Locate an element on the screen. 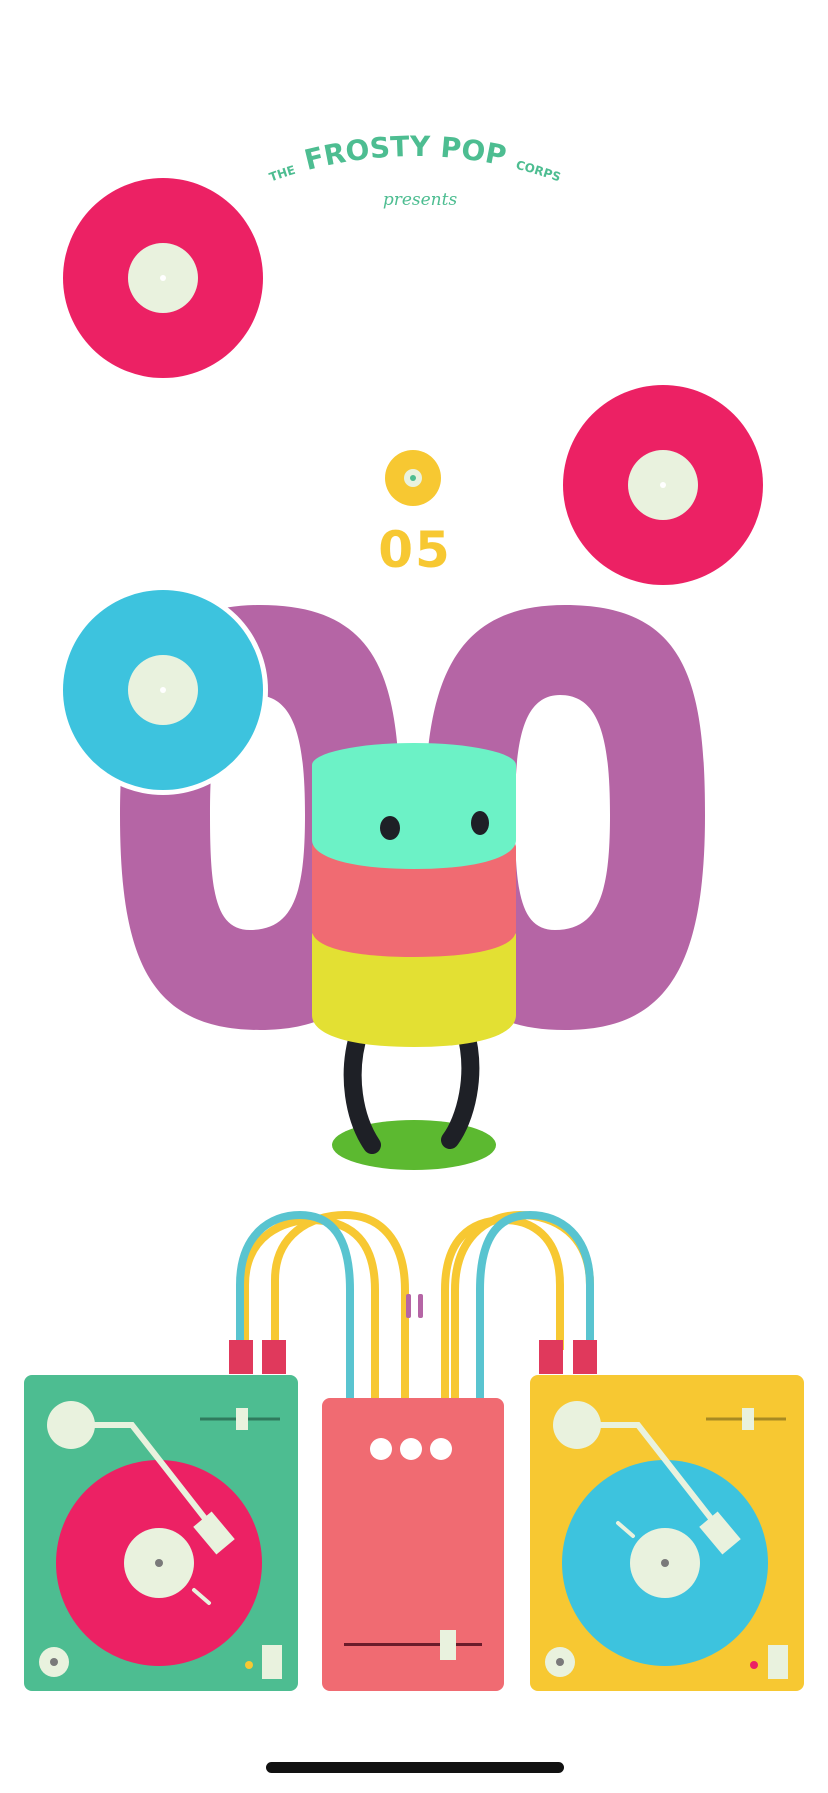  svg-text:THE FROSTY POP COR: THE FROSTY POP CORPS is located at coordinates (414, 157).